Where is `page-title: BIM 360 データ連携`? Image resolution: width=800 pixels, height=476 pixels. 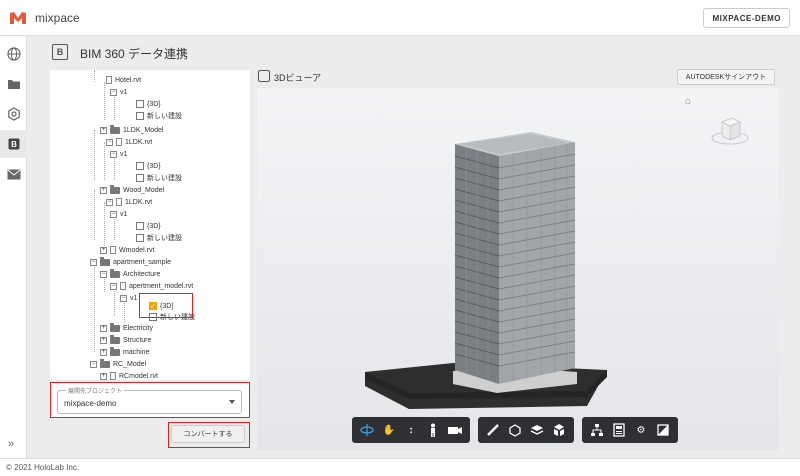 page-title: BIM 360 データ連携 is located at coordinates (134, 54).